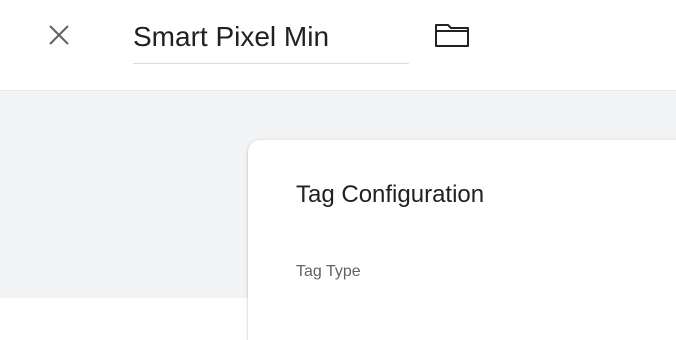 Image resolution: width=676 pixels, height=340 pixels. I want to click on folder-button, so click(452, 35).